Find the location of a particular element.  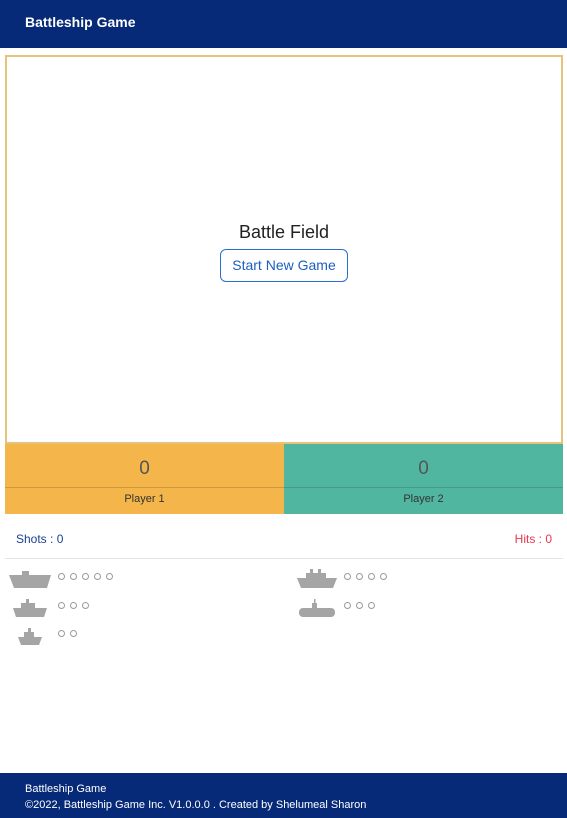

destroyer-holes is located at coordinates (67, 633).